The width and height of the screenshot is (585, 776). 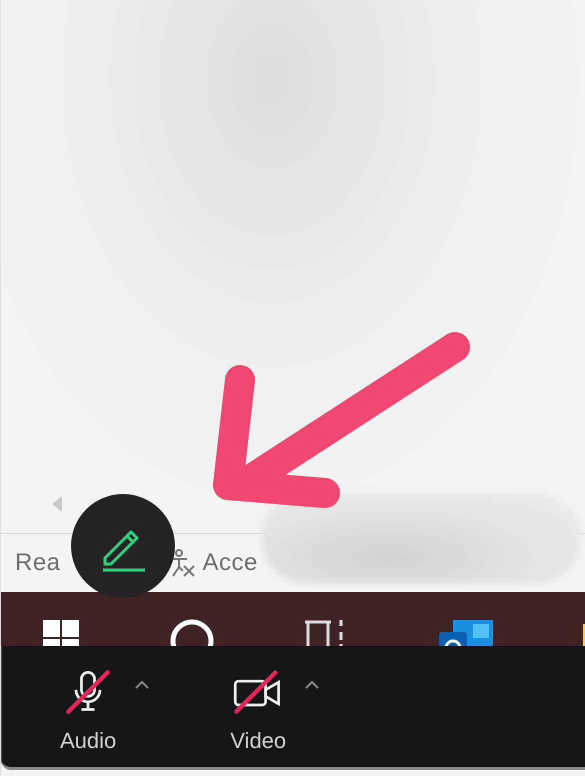 I want to click on status-text: Acce, so click(x=230, y=563).